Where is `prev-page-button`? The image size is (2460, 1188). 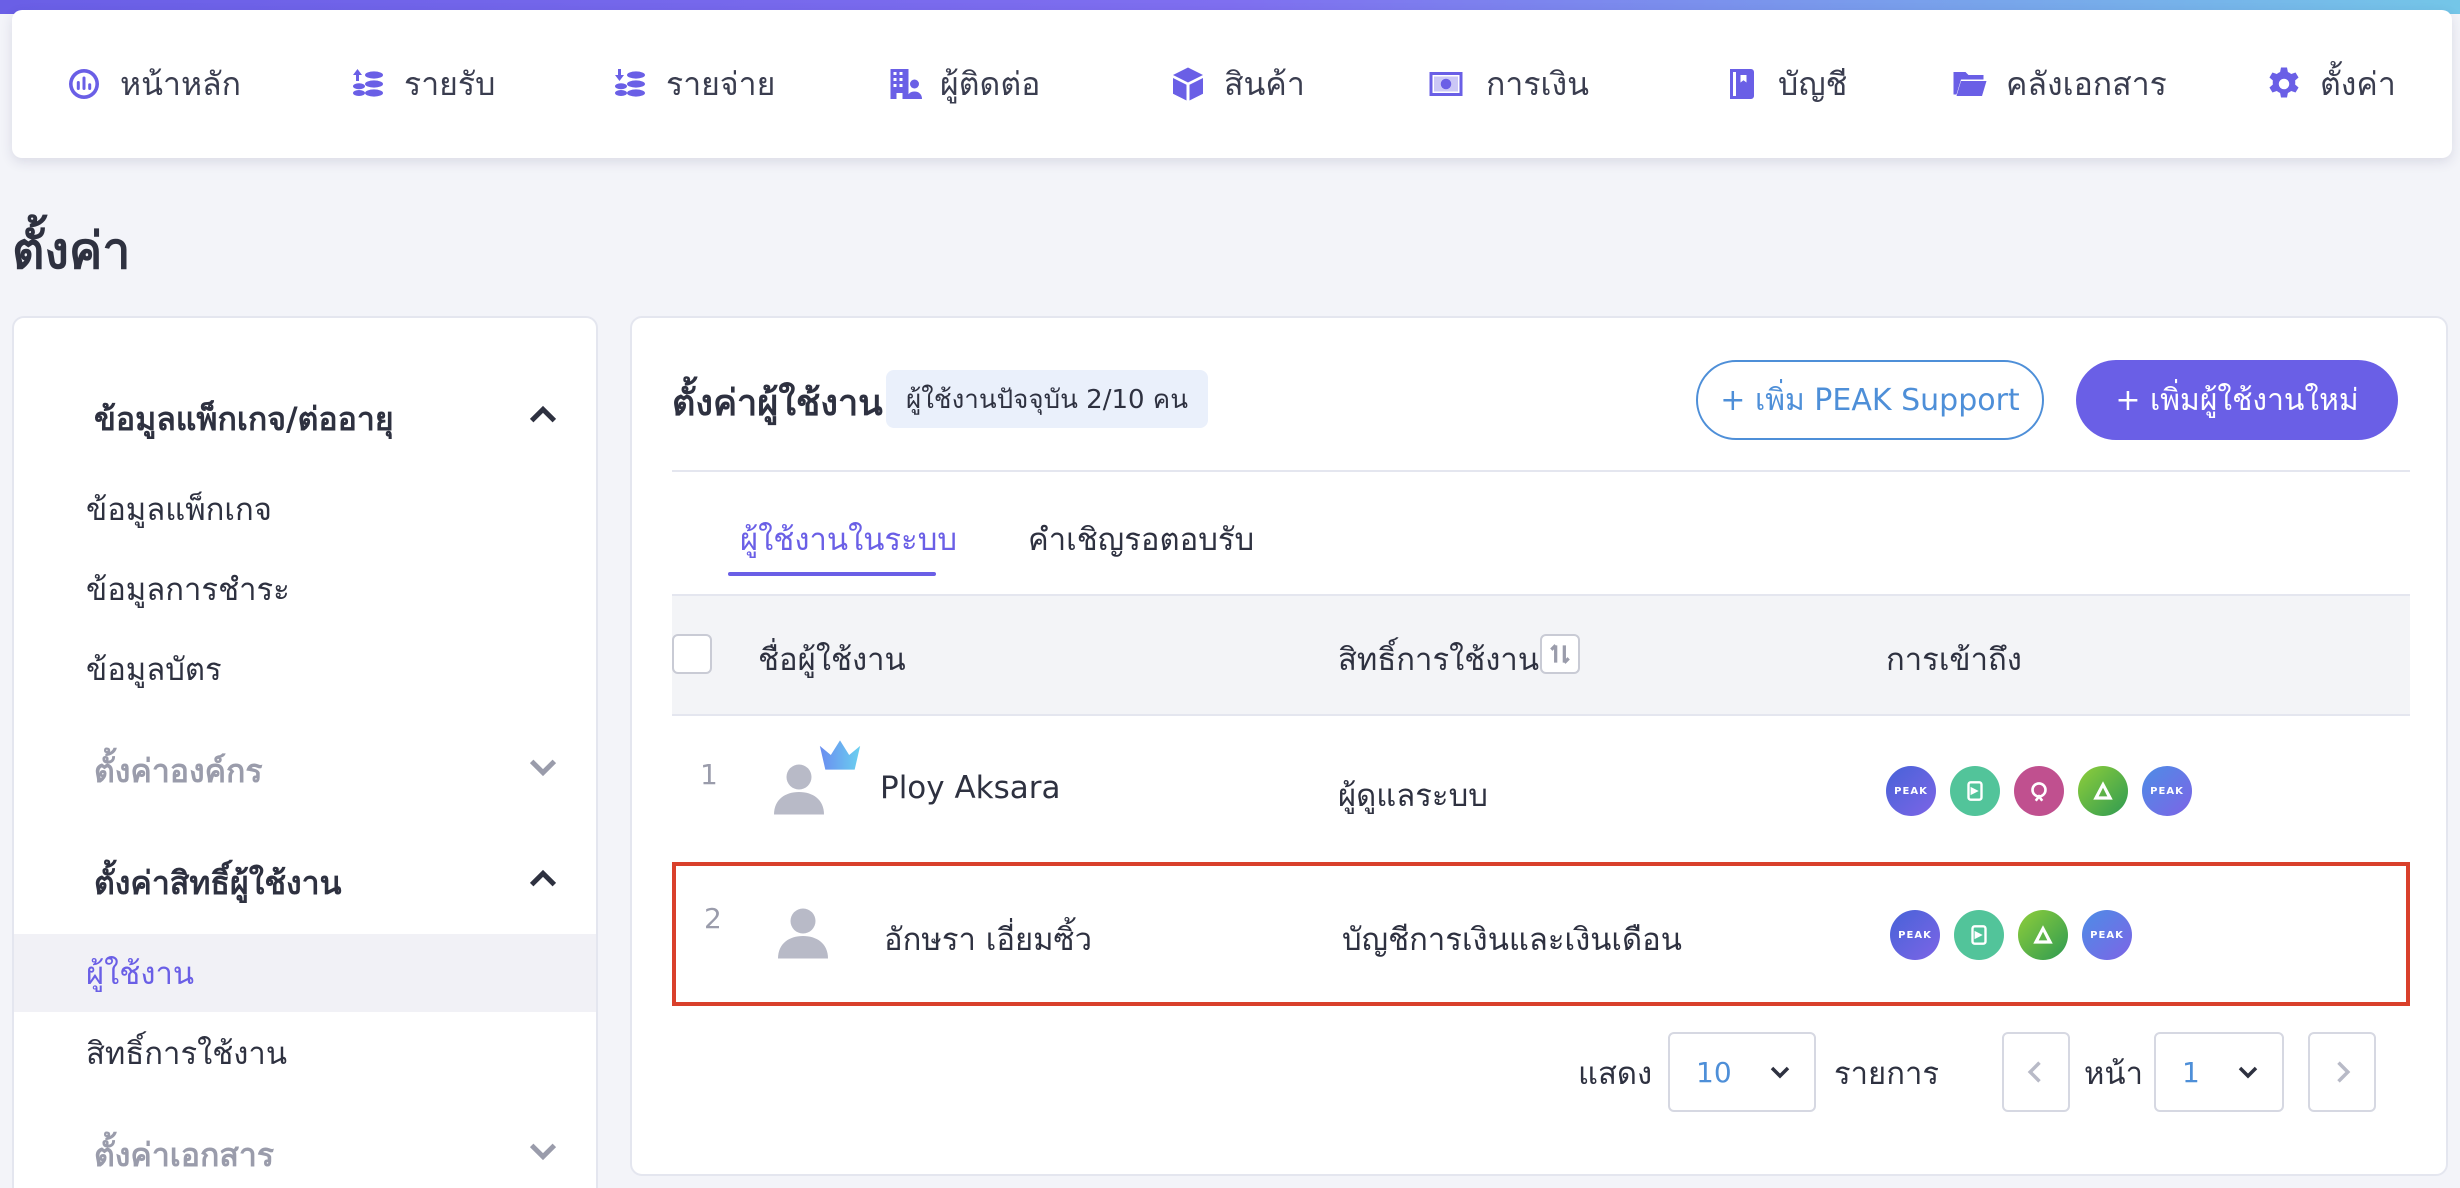
prev-page-button is located at coordinates (2036, 1072).